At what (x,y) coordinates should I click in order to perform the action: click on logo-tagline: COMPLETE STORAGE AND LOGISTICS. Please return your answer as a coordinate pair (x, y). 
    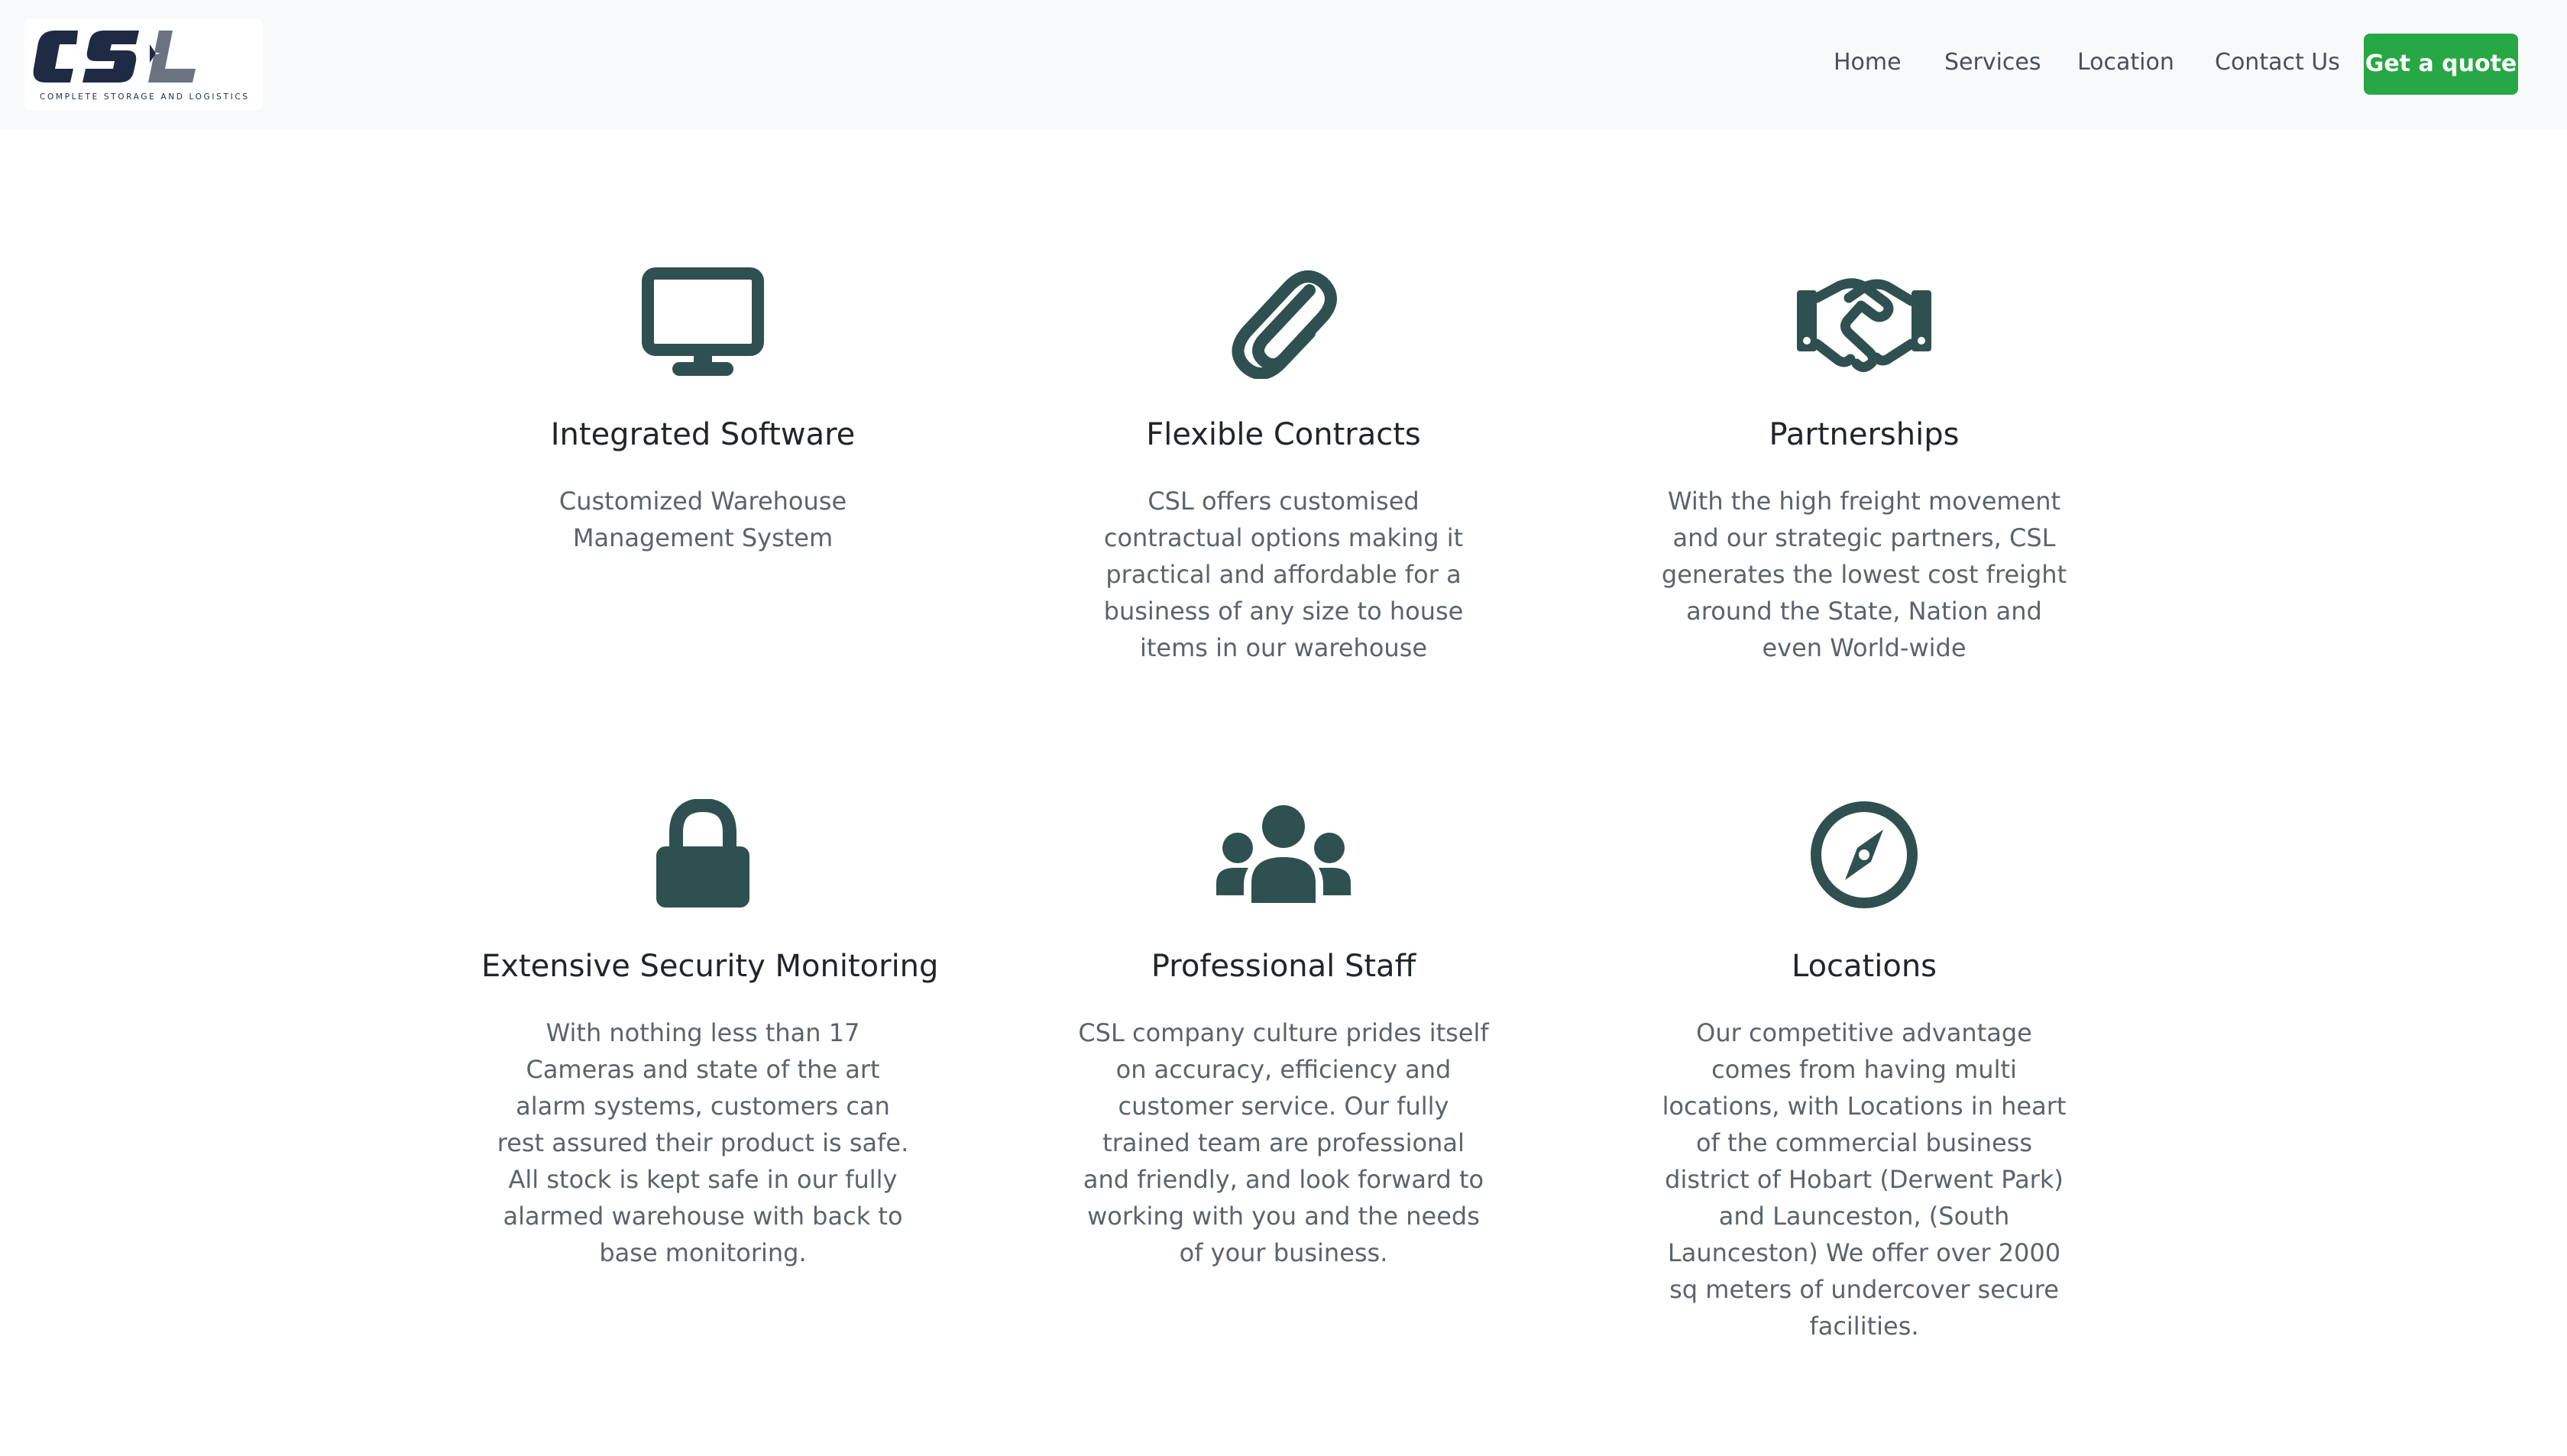
    Looking at the image, I should click on (144, 97).